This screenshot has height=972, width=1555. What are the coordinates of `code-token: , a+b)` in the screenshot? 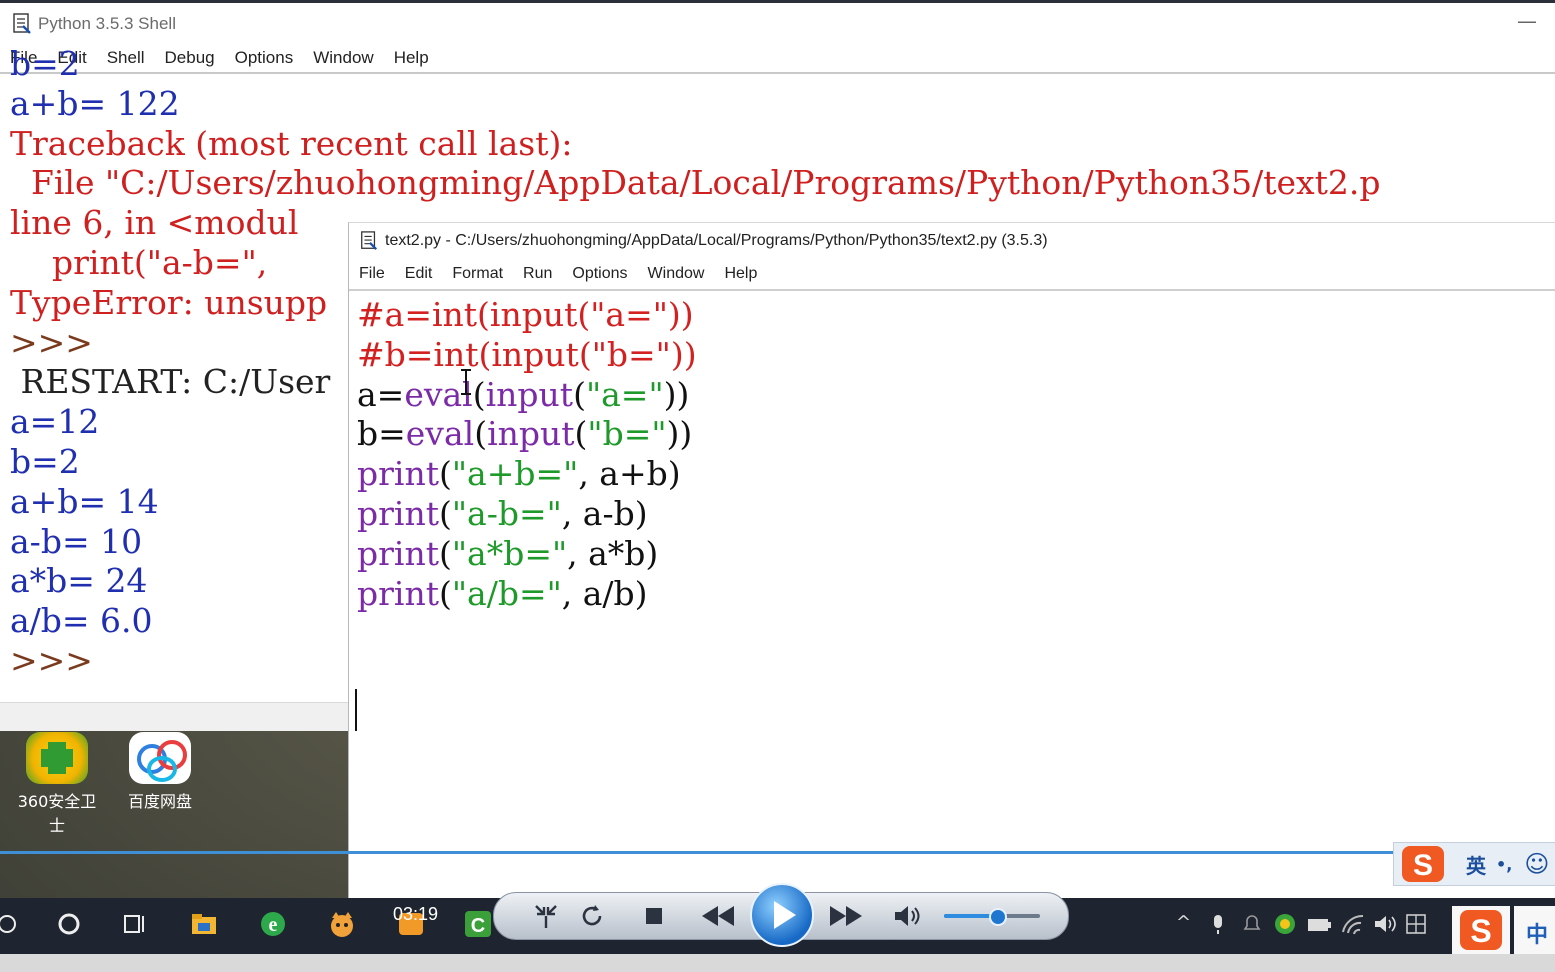 It's located at (629, 474).